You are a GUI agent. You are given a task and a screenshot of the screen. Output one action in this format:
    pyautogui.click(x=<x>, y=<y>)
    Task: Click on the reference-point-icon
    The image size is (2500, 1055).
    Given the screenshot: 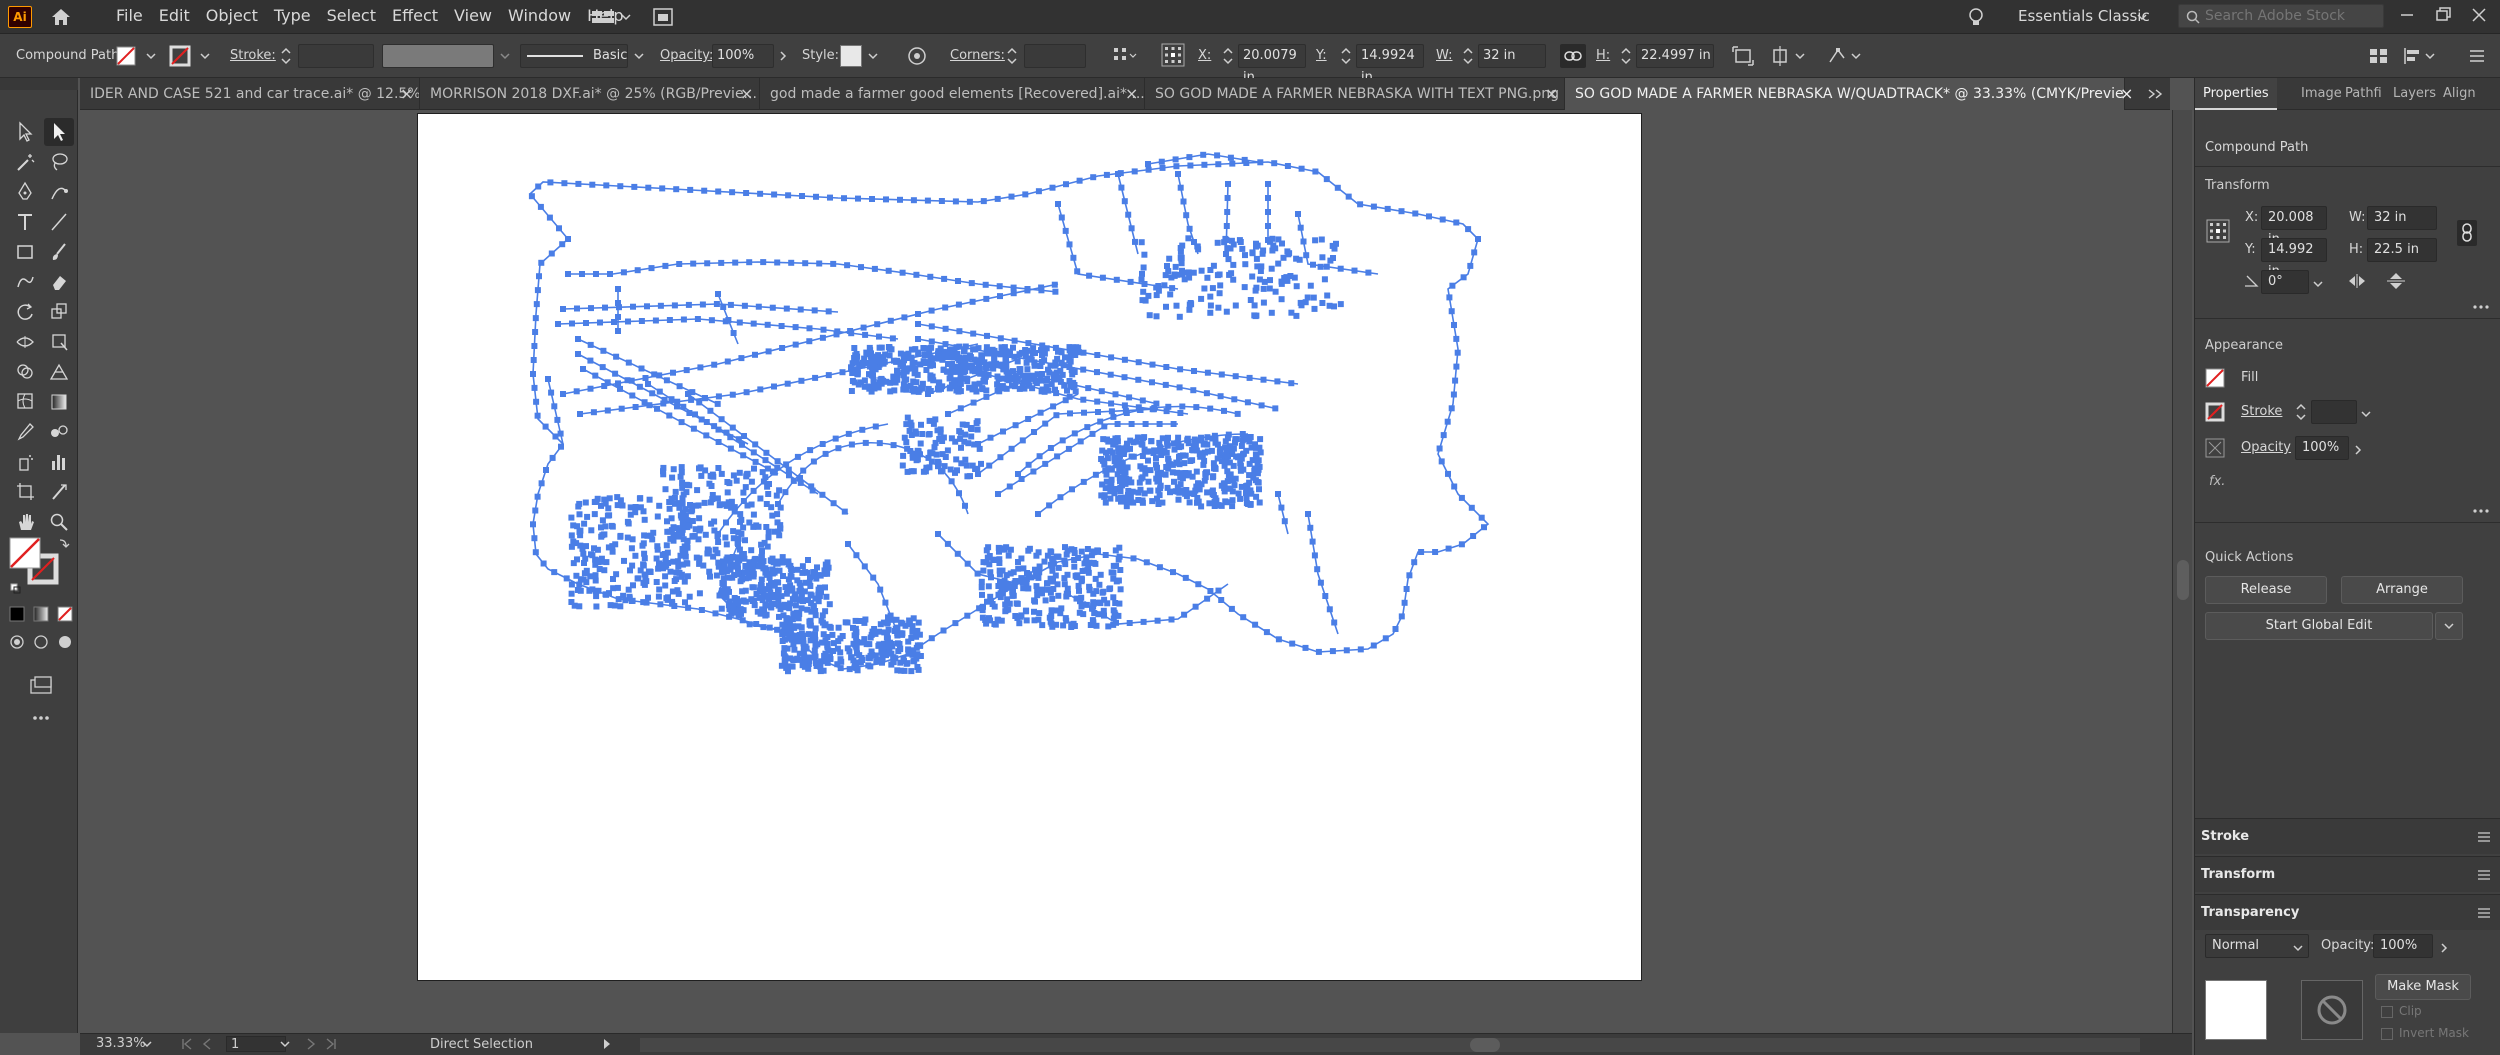 What is the action you would take?
    pyautogui.click(x=1173, y=55)
    